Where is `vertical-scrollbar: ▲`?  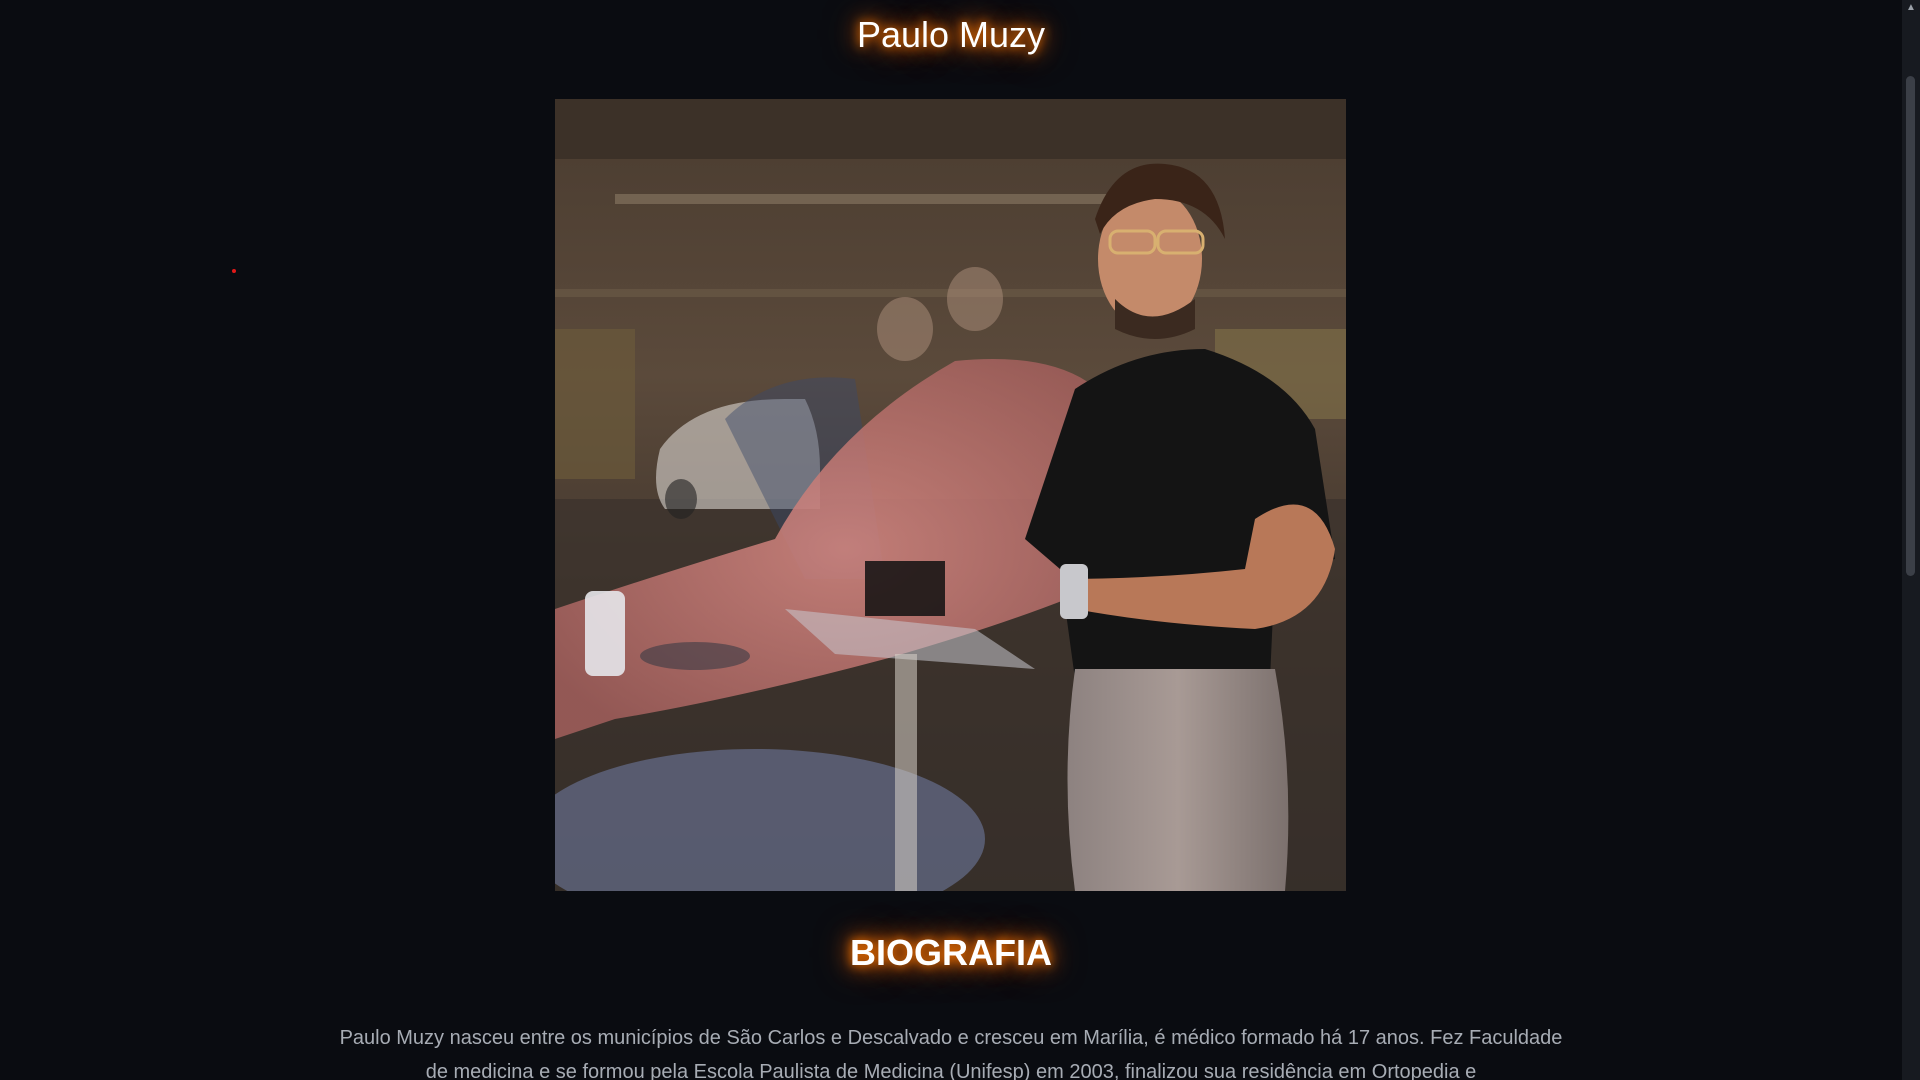
vertical-scrollbar: ▲ is located at coordinates (1911, 540).